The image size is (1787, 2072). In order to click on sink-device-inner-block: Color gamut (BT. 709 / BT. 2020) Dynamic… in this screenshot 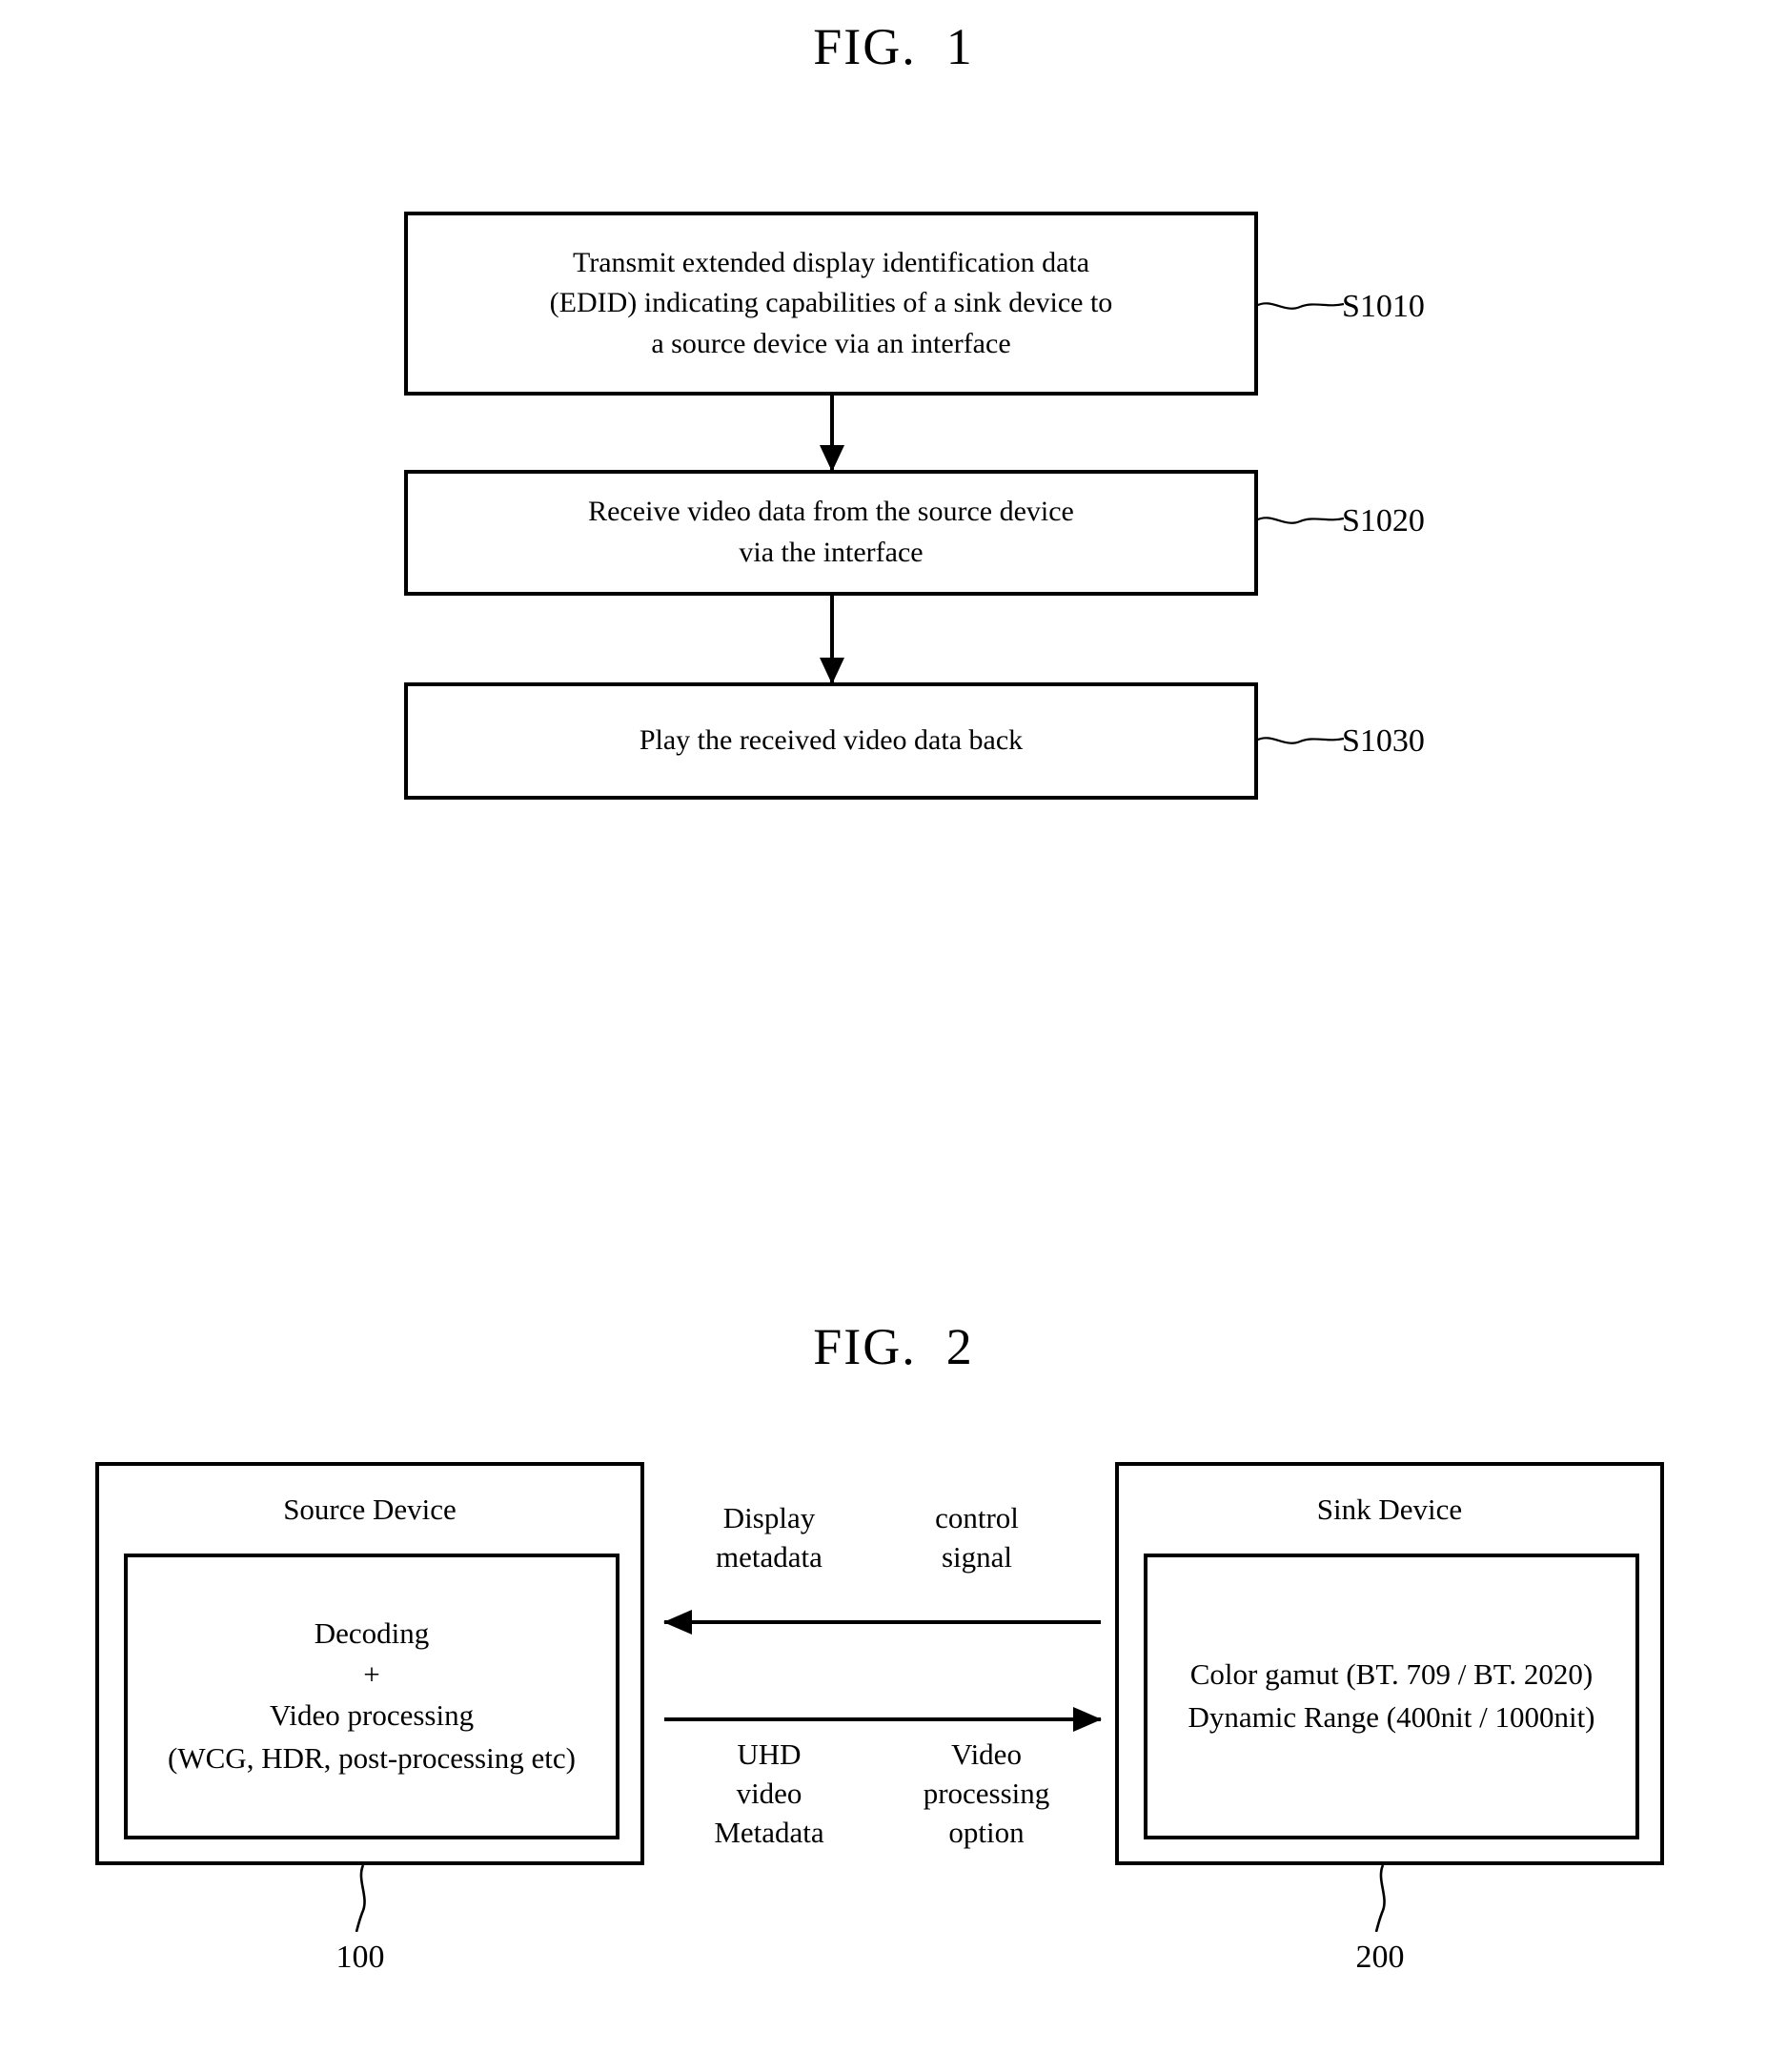, I will do `click(1391, 1696)`.